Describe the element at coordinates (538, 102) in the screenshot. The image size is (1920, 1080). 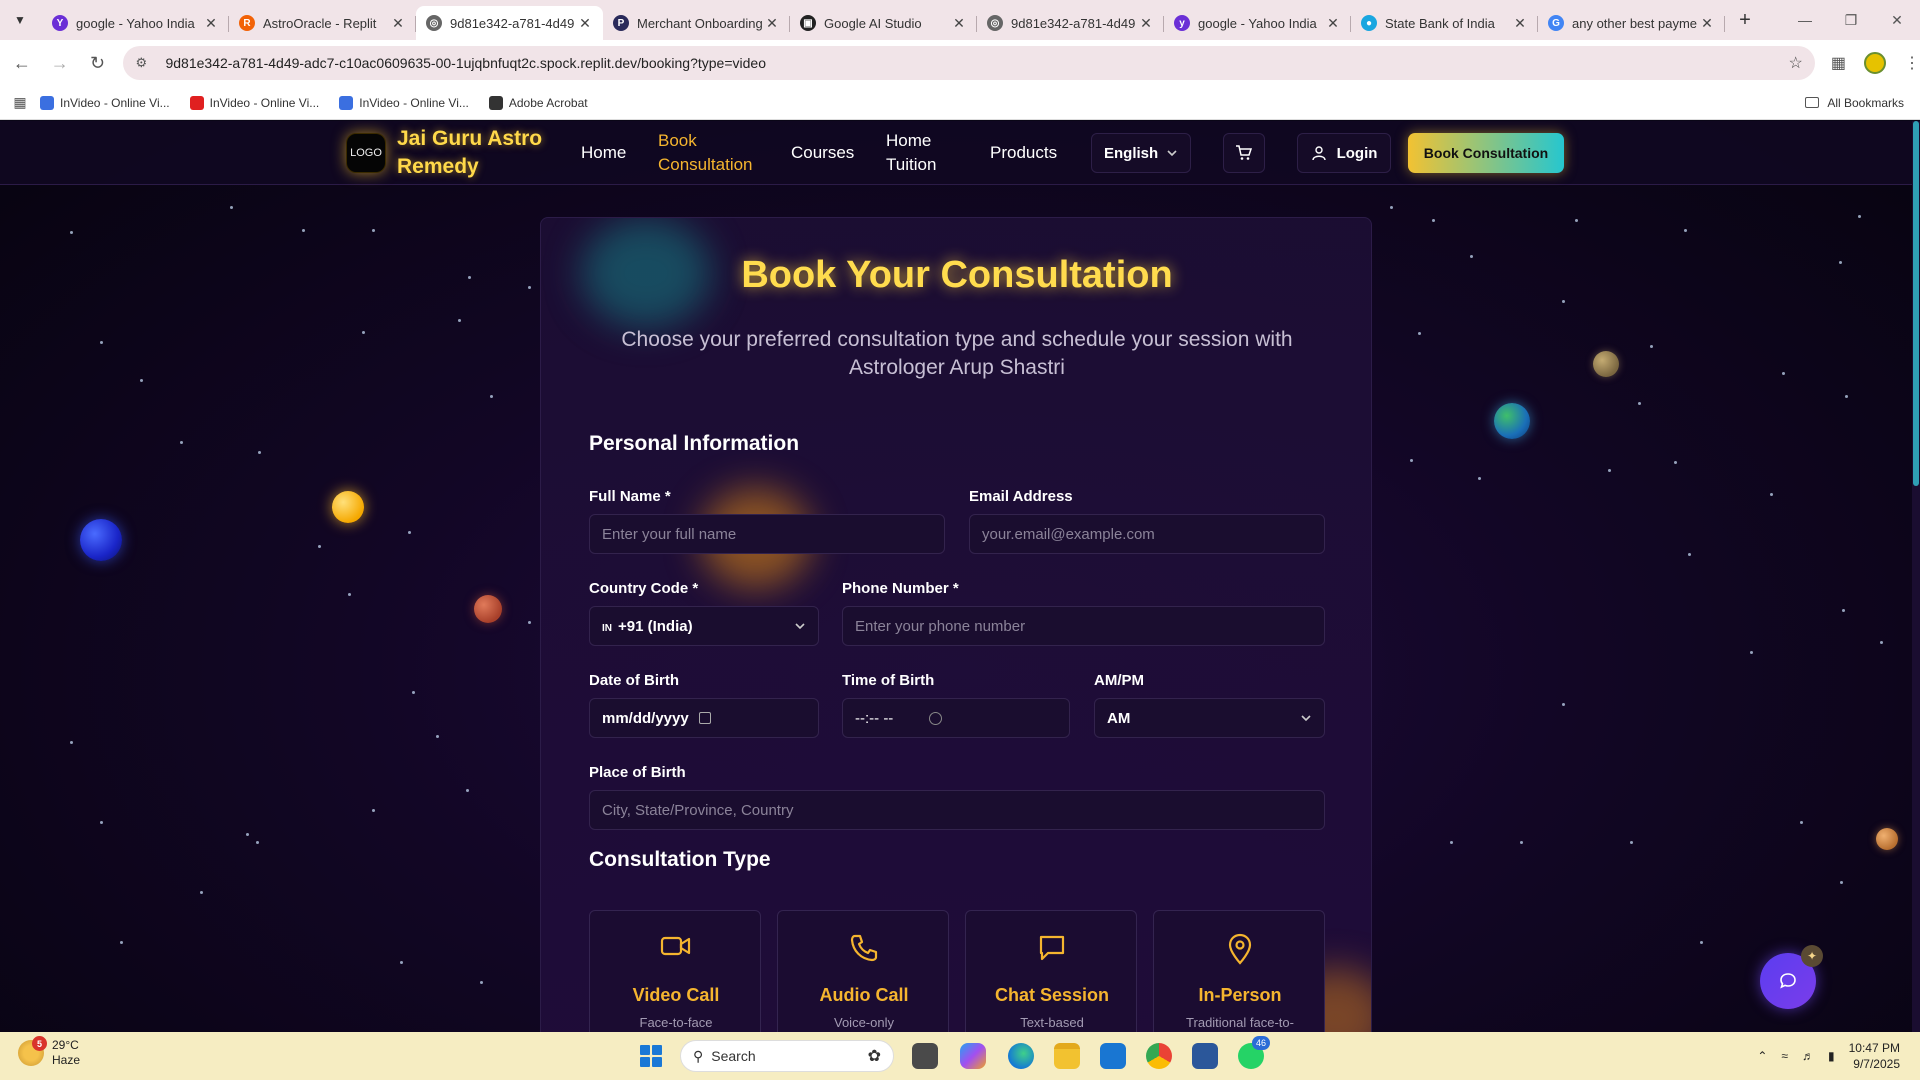
I see `bookmark-item: Adobe Acrobat` at that location.